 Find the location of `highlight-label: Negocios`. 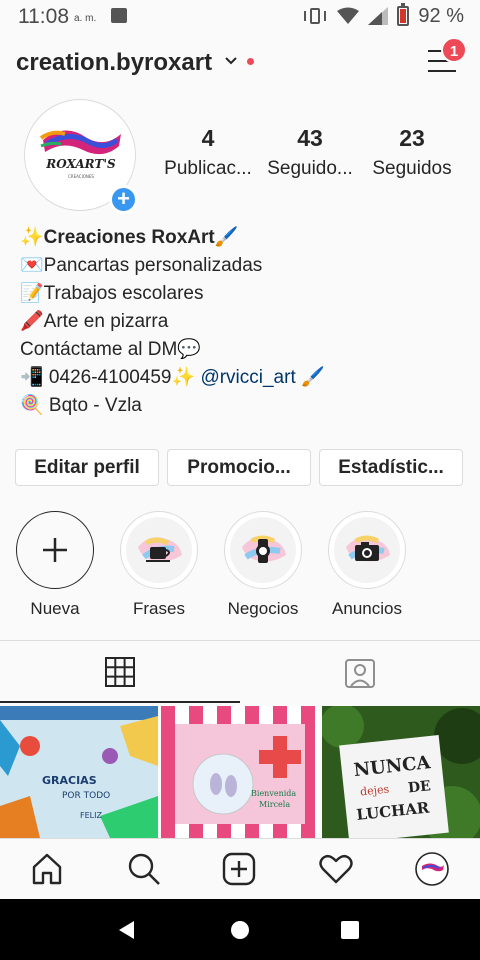

highlight-label: Negocios is located at coordinates (263, 608).